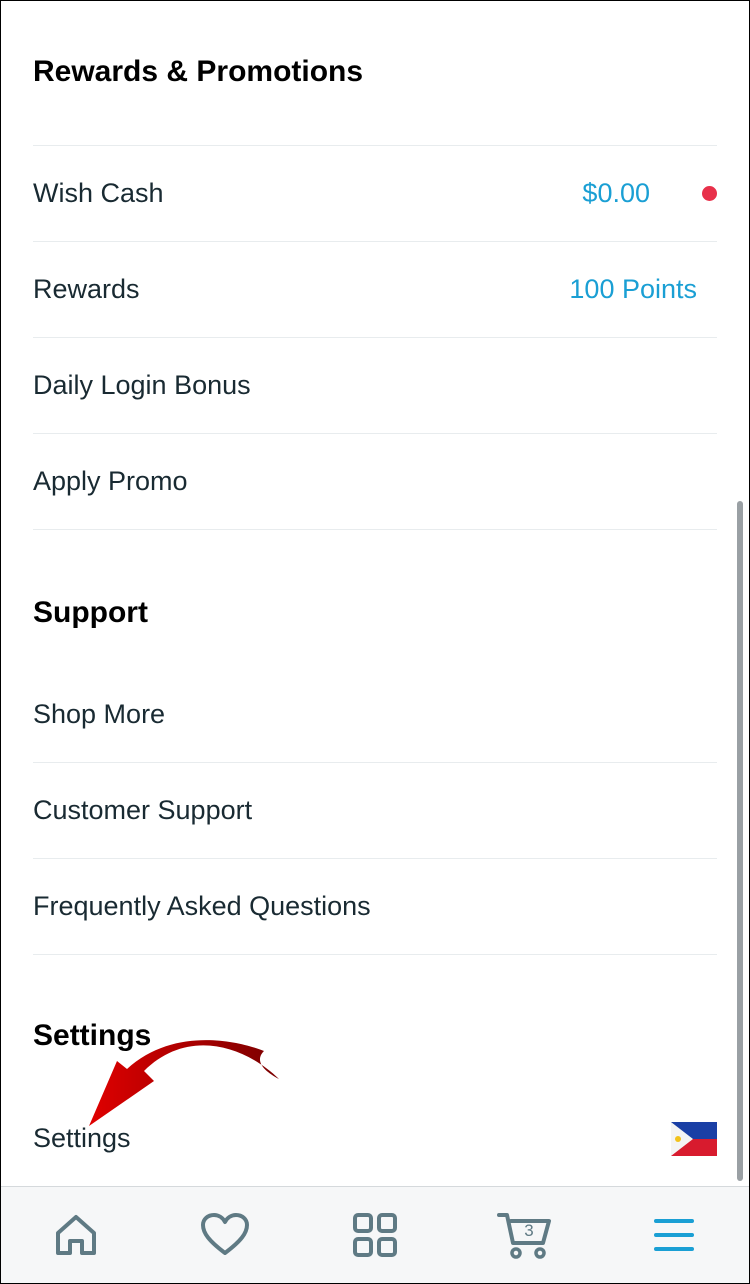 This screenshot has height=1284, width=750. What do you see at coordinates (143, 810) in the screenshot?
I see `customer-support-label: Customer Support` at bounding box center [143, 810].